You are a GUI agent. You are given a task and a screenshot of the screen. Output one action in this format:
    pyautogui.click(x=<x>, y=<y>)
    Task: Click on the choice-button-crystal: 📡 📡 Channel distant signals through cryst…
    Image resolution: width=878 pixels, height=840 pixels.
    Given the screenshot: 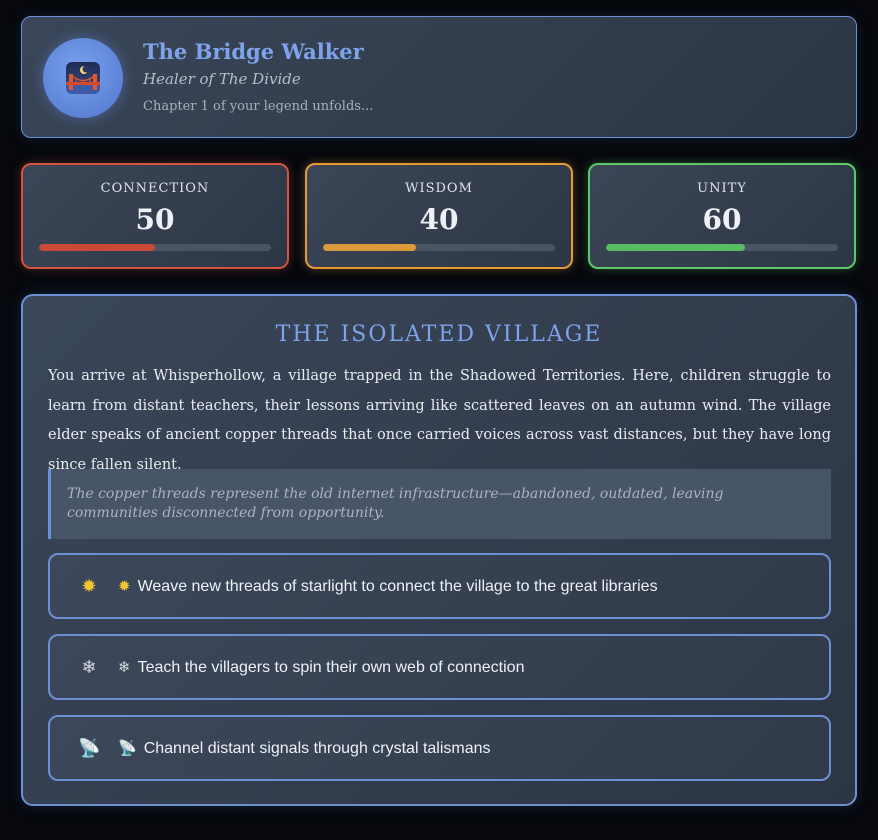 What is the action you would take?
    pyautogui.click(x=439, y=748)
    